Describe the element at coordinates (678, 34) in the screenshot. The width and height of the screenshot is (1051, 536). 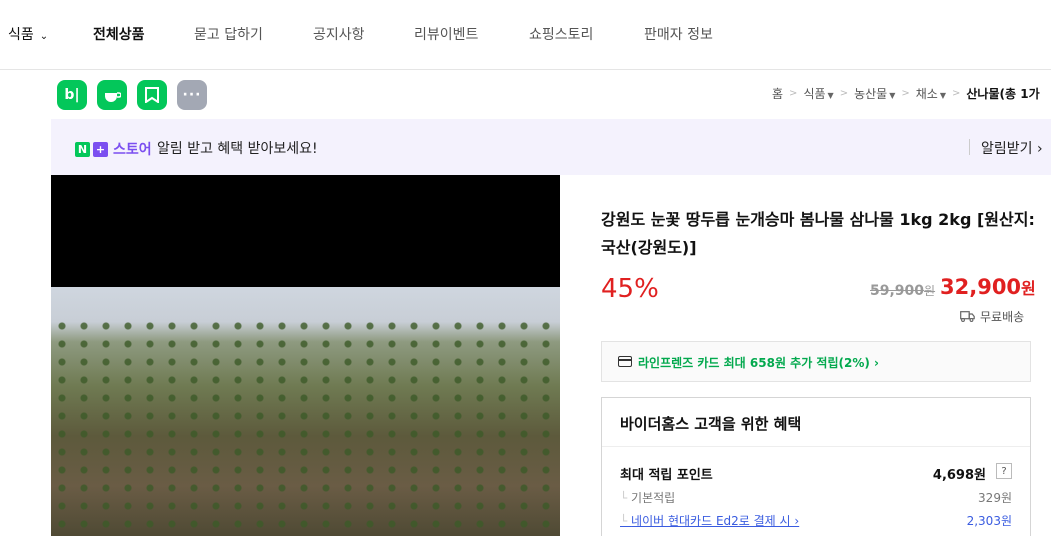
I see `nav-seller-info: 판매자 정보` at that location.